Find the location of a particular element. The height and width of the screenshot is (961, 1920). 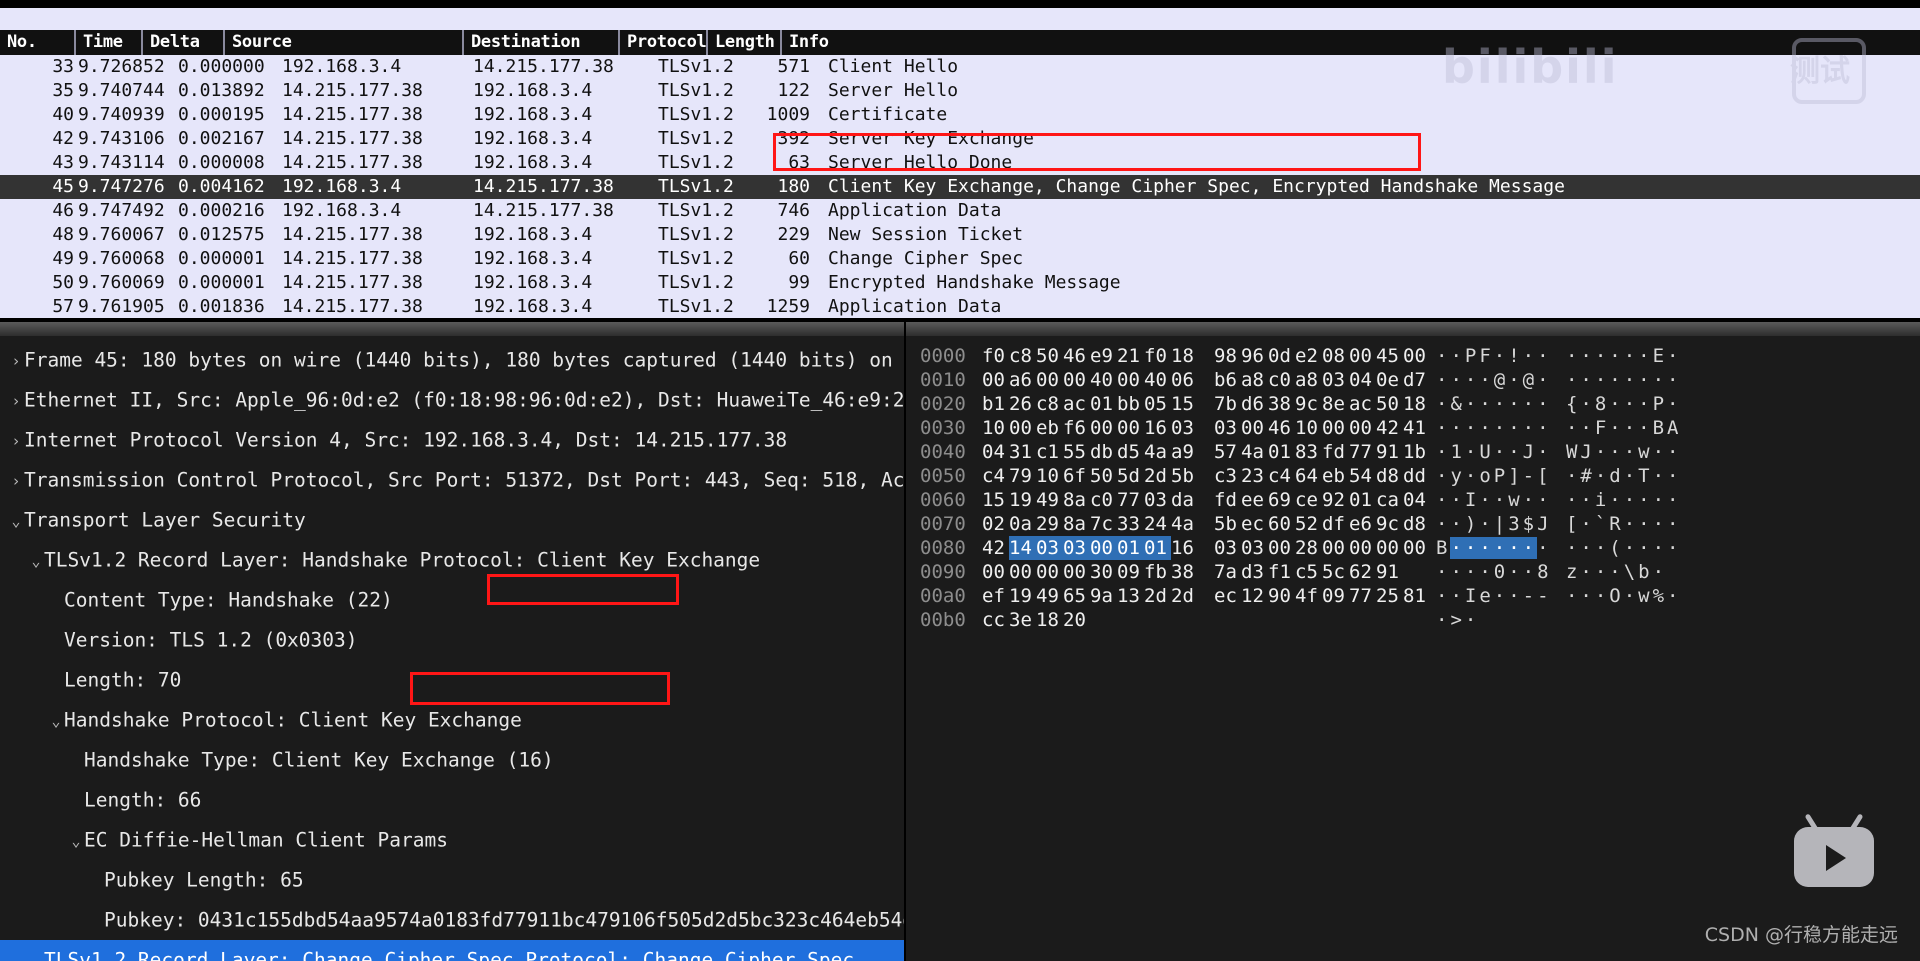

column-header-length: Length is located at coordinates (743, 42).